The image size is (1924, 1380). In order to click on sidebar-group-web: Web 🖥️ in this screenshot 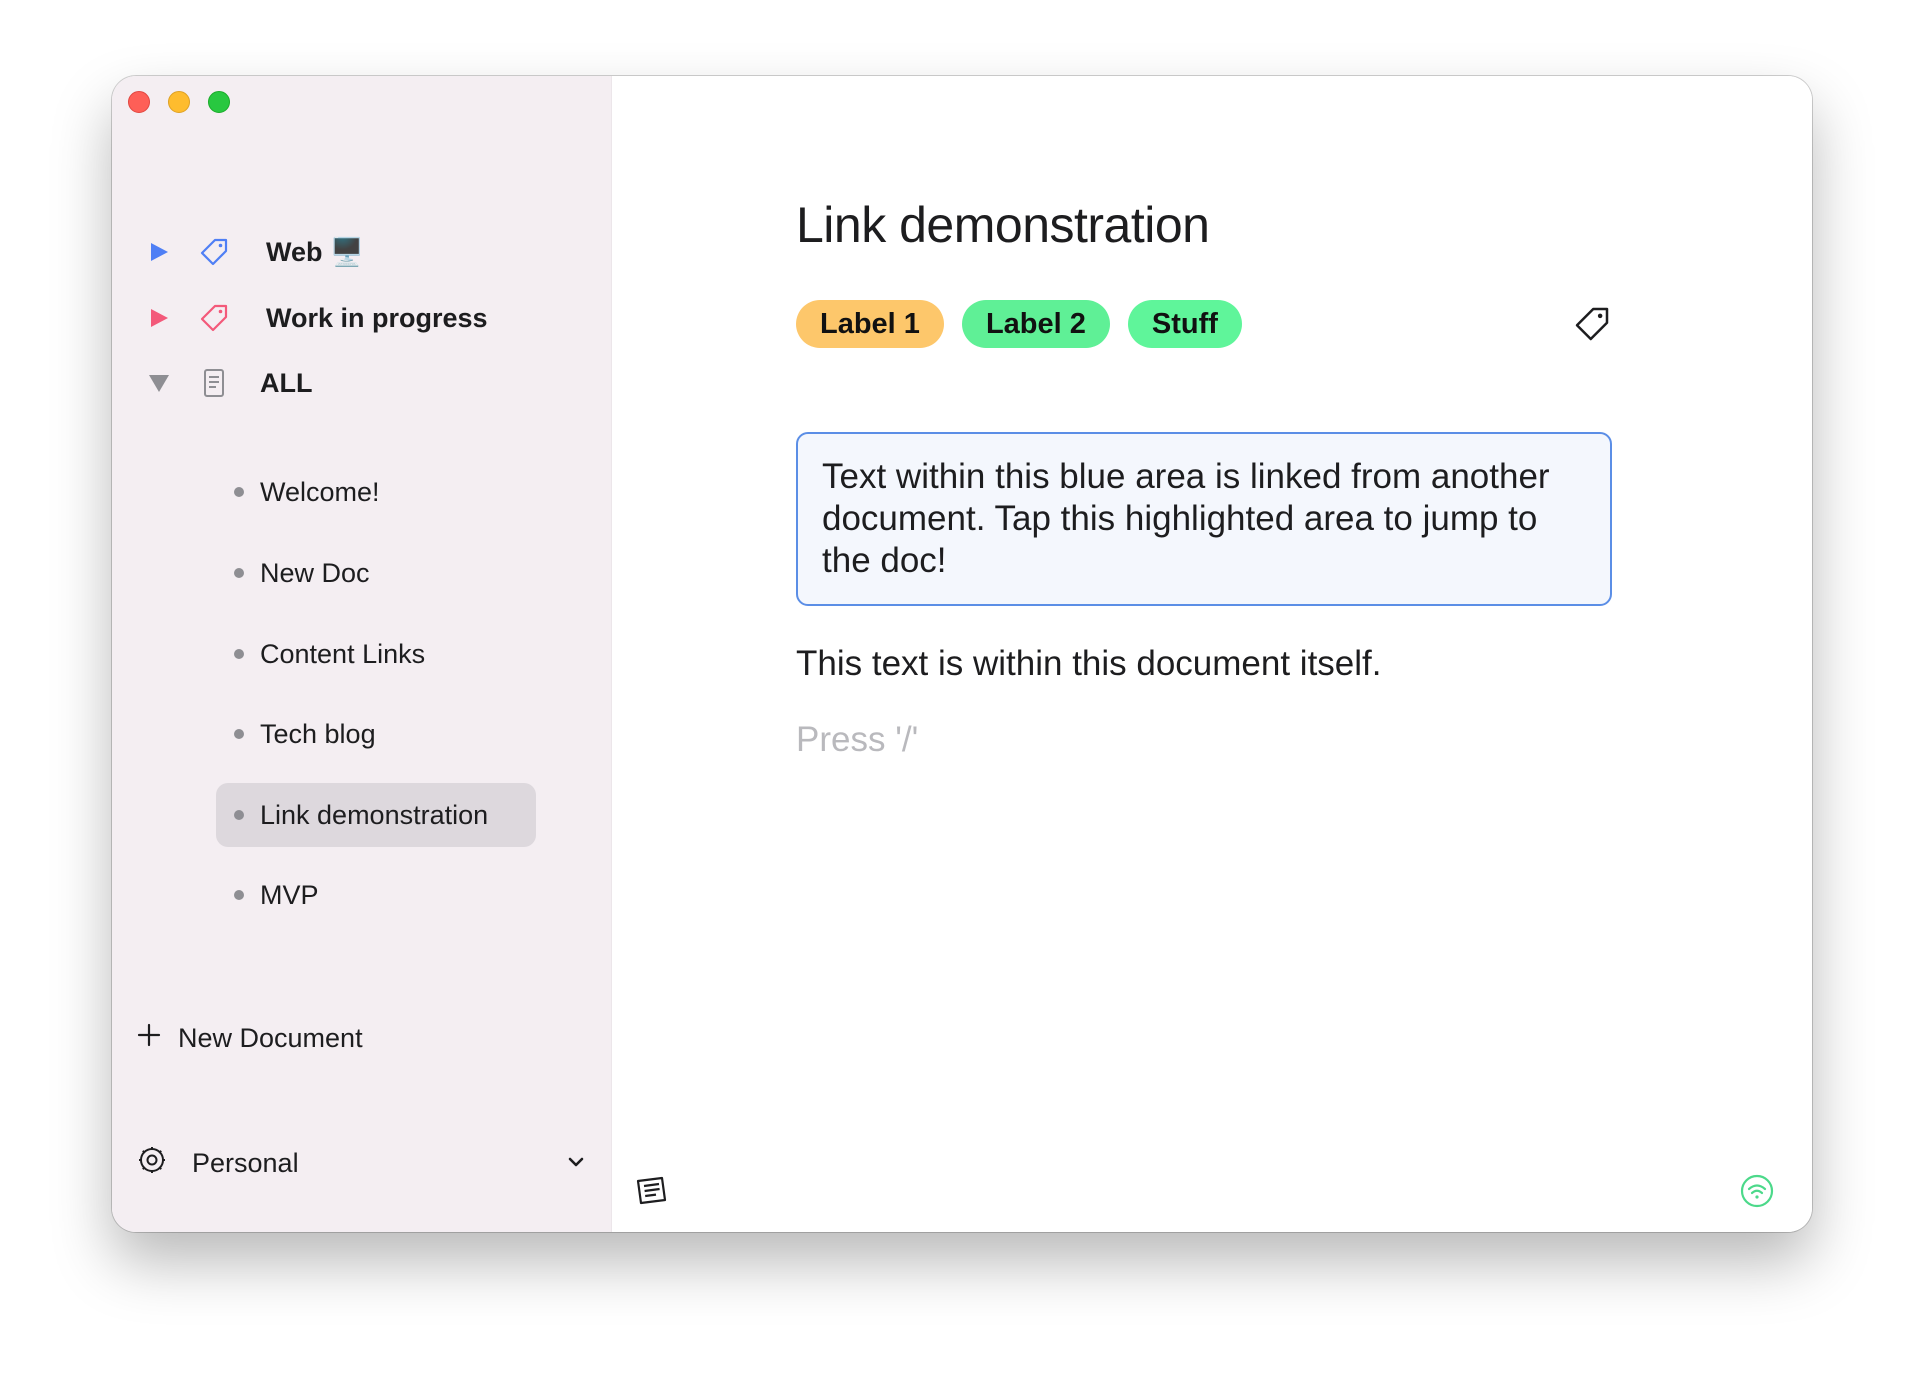, I will do `click(362, 252)`.